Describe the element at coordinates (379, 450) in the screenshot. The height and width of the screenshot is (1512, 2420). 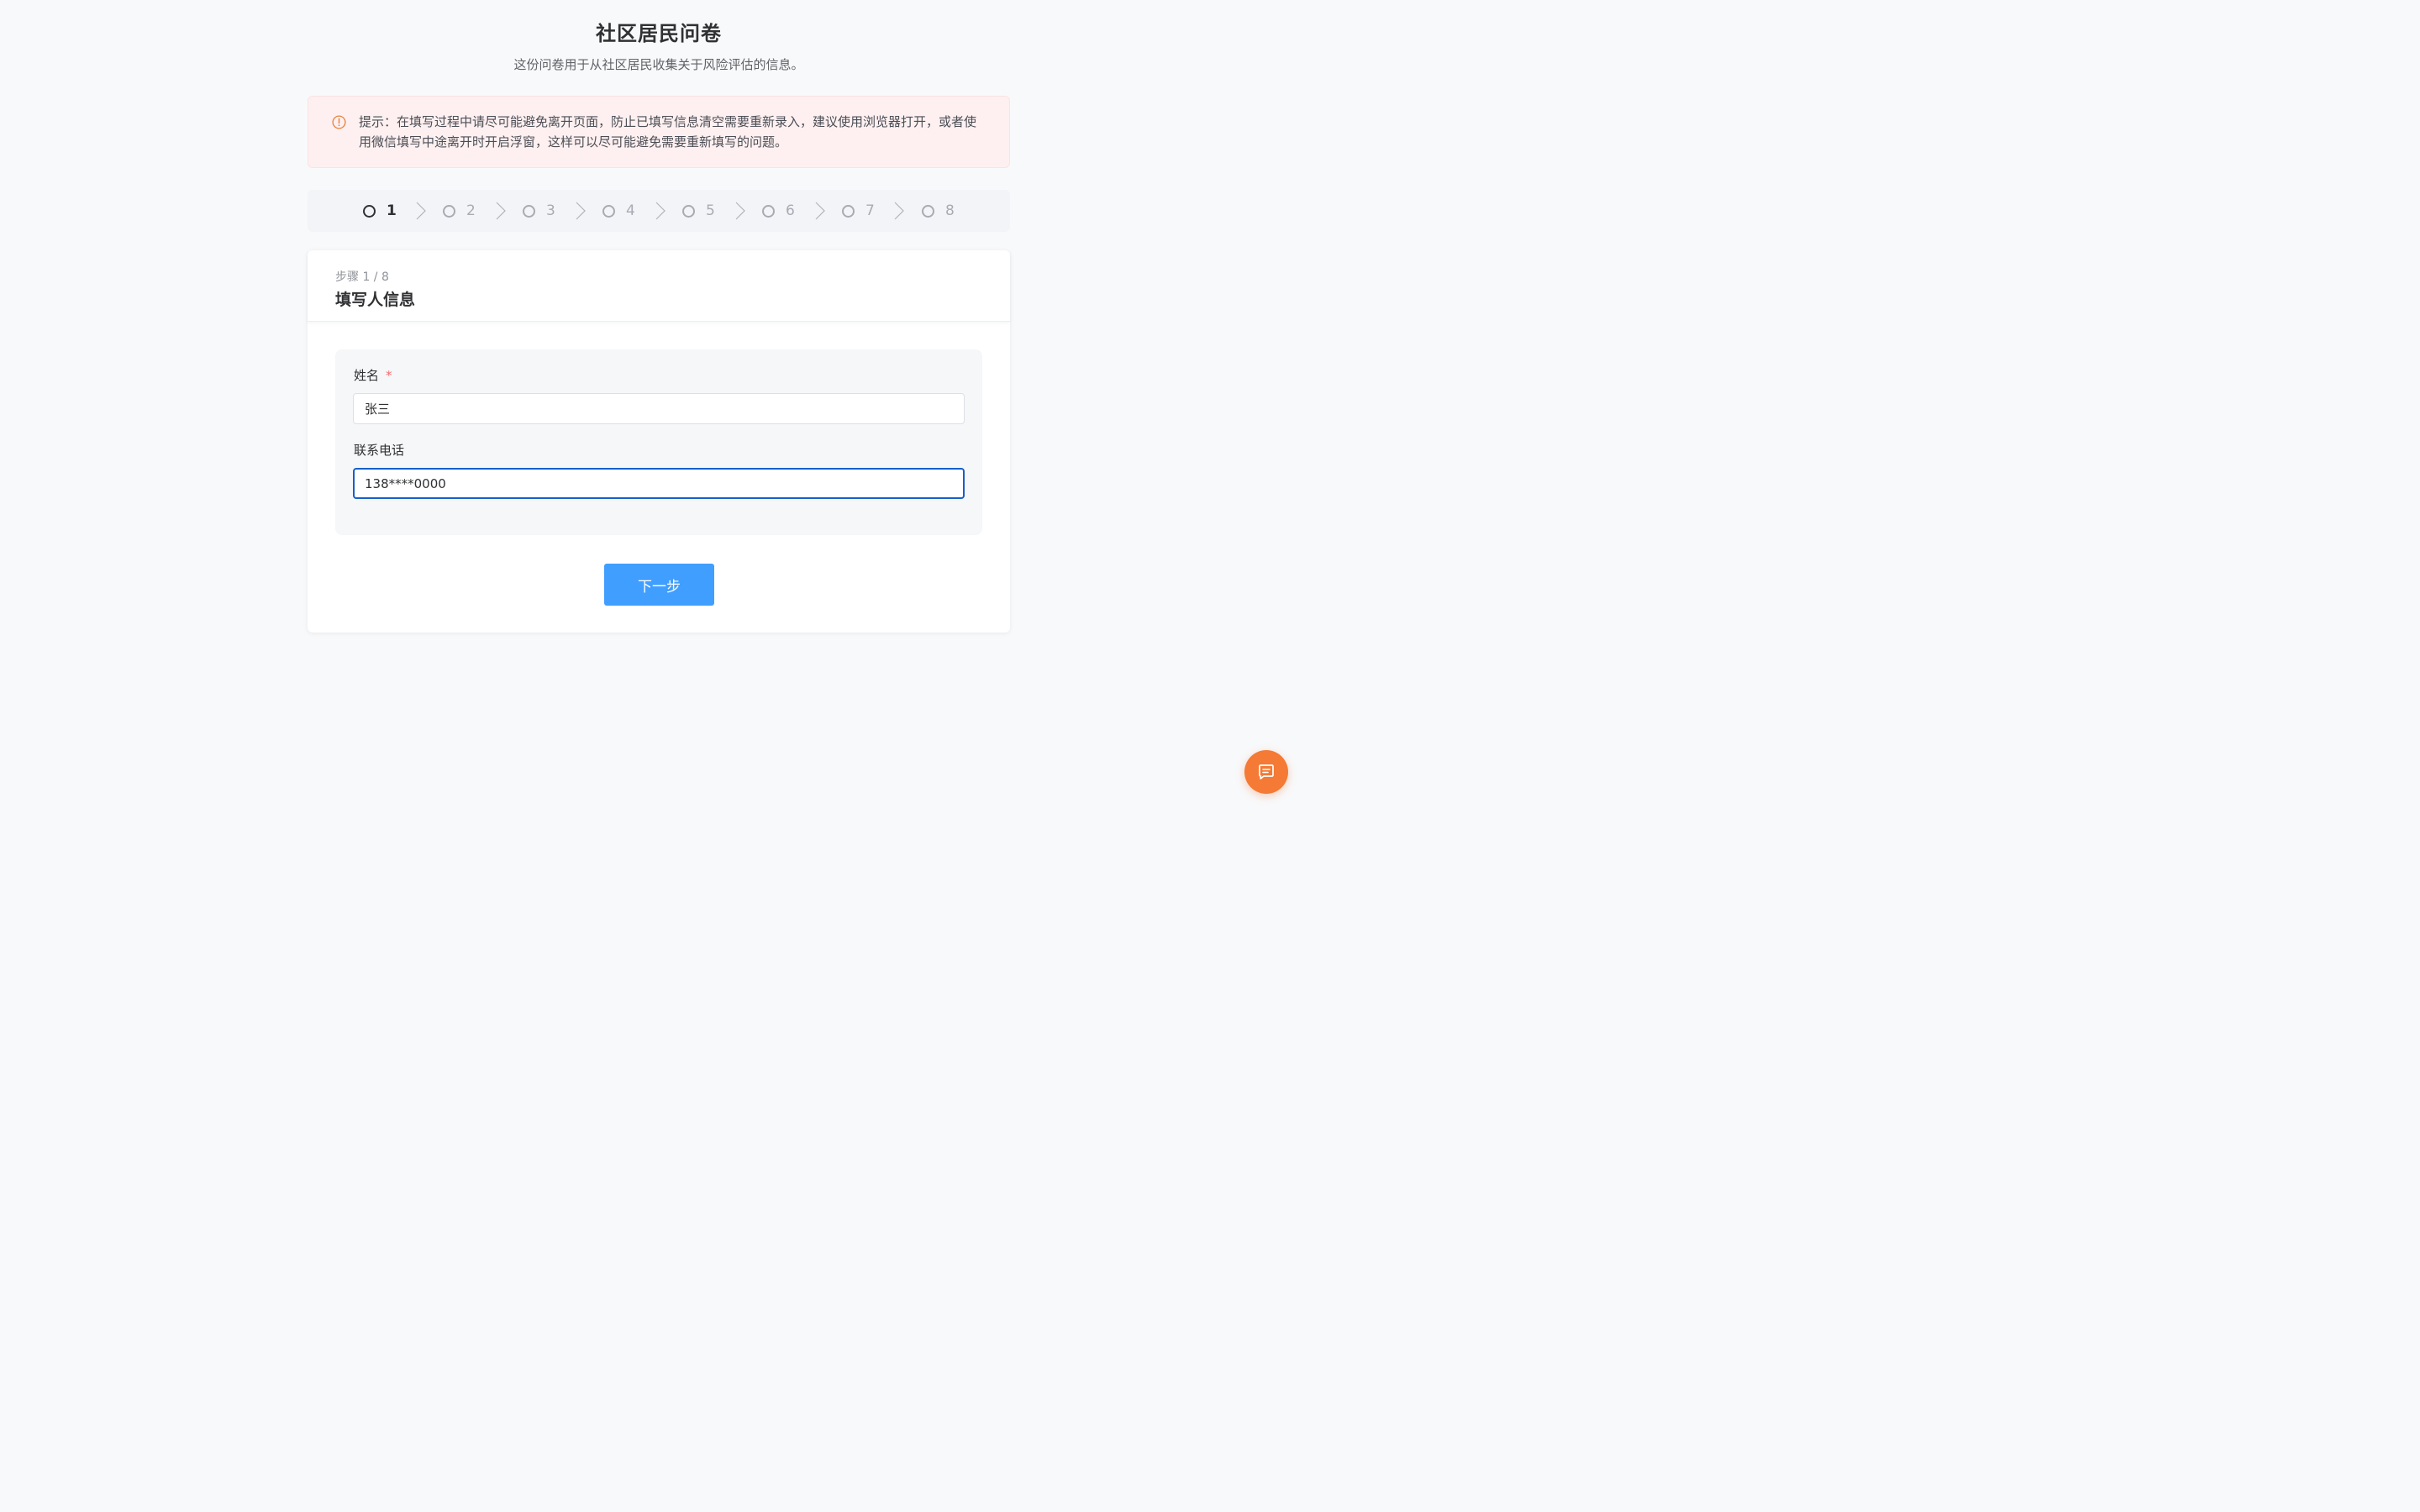
I see `phone-label: 联系电话` at that location.